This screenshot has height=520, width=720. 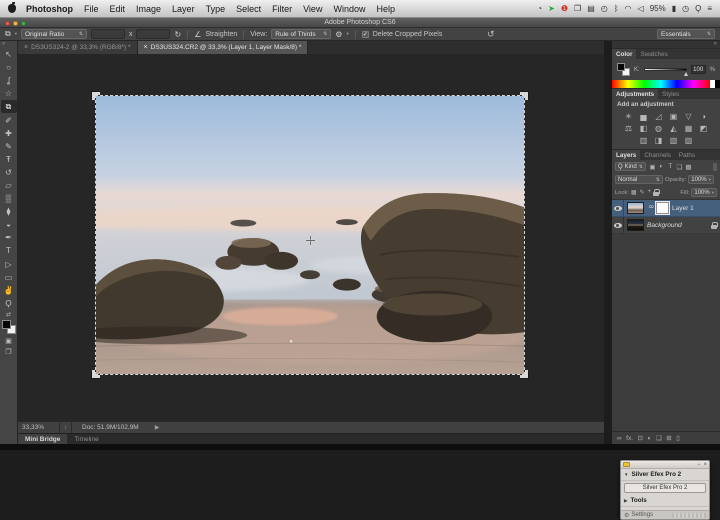 What do you see at coordinates (658, 128) in the screenshot?
I see `photo-filter-icon: ◍` at bounding box center [658, 128].